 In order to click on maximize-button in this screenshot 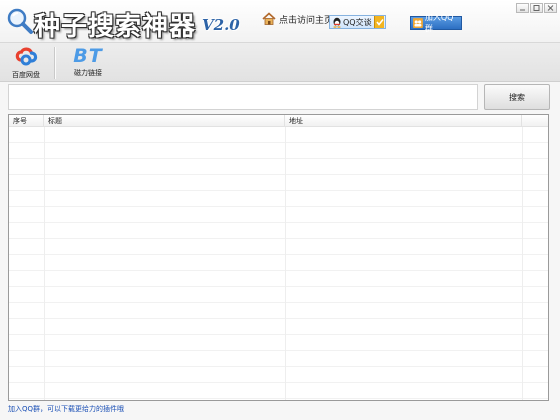, I will do `click(536, 8)`.